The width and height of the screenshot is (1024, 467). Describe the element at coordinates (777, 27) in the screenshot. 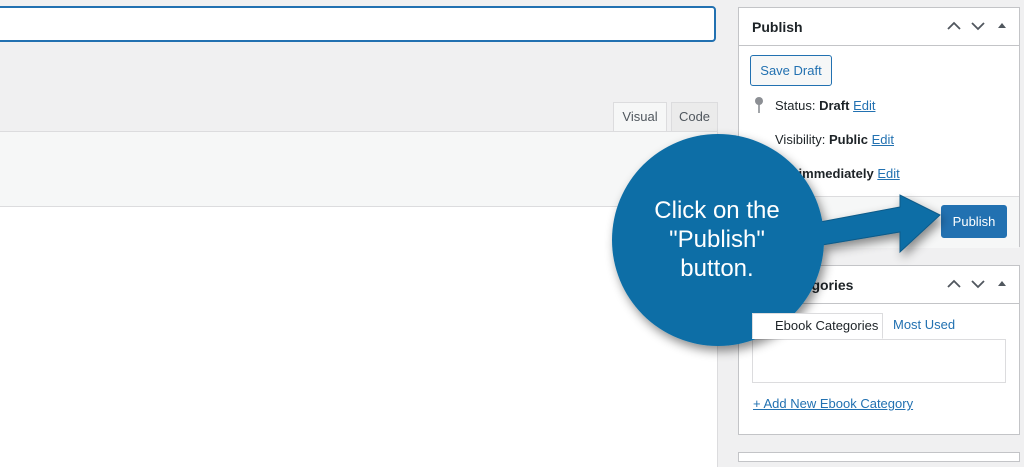

I see `publish-box-title: Publish` at that location.